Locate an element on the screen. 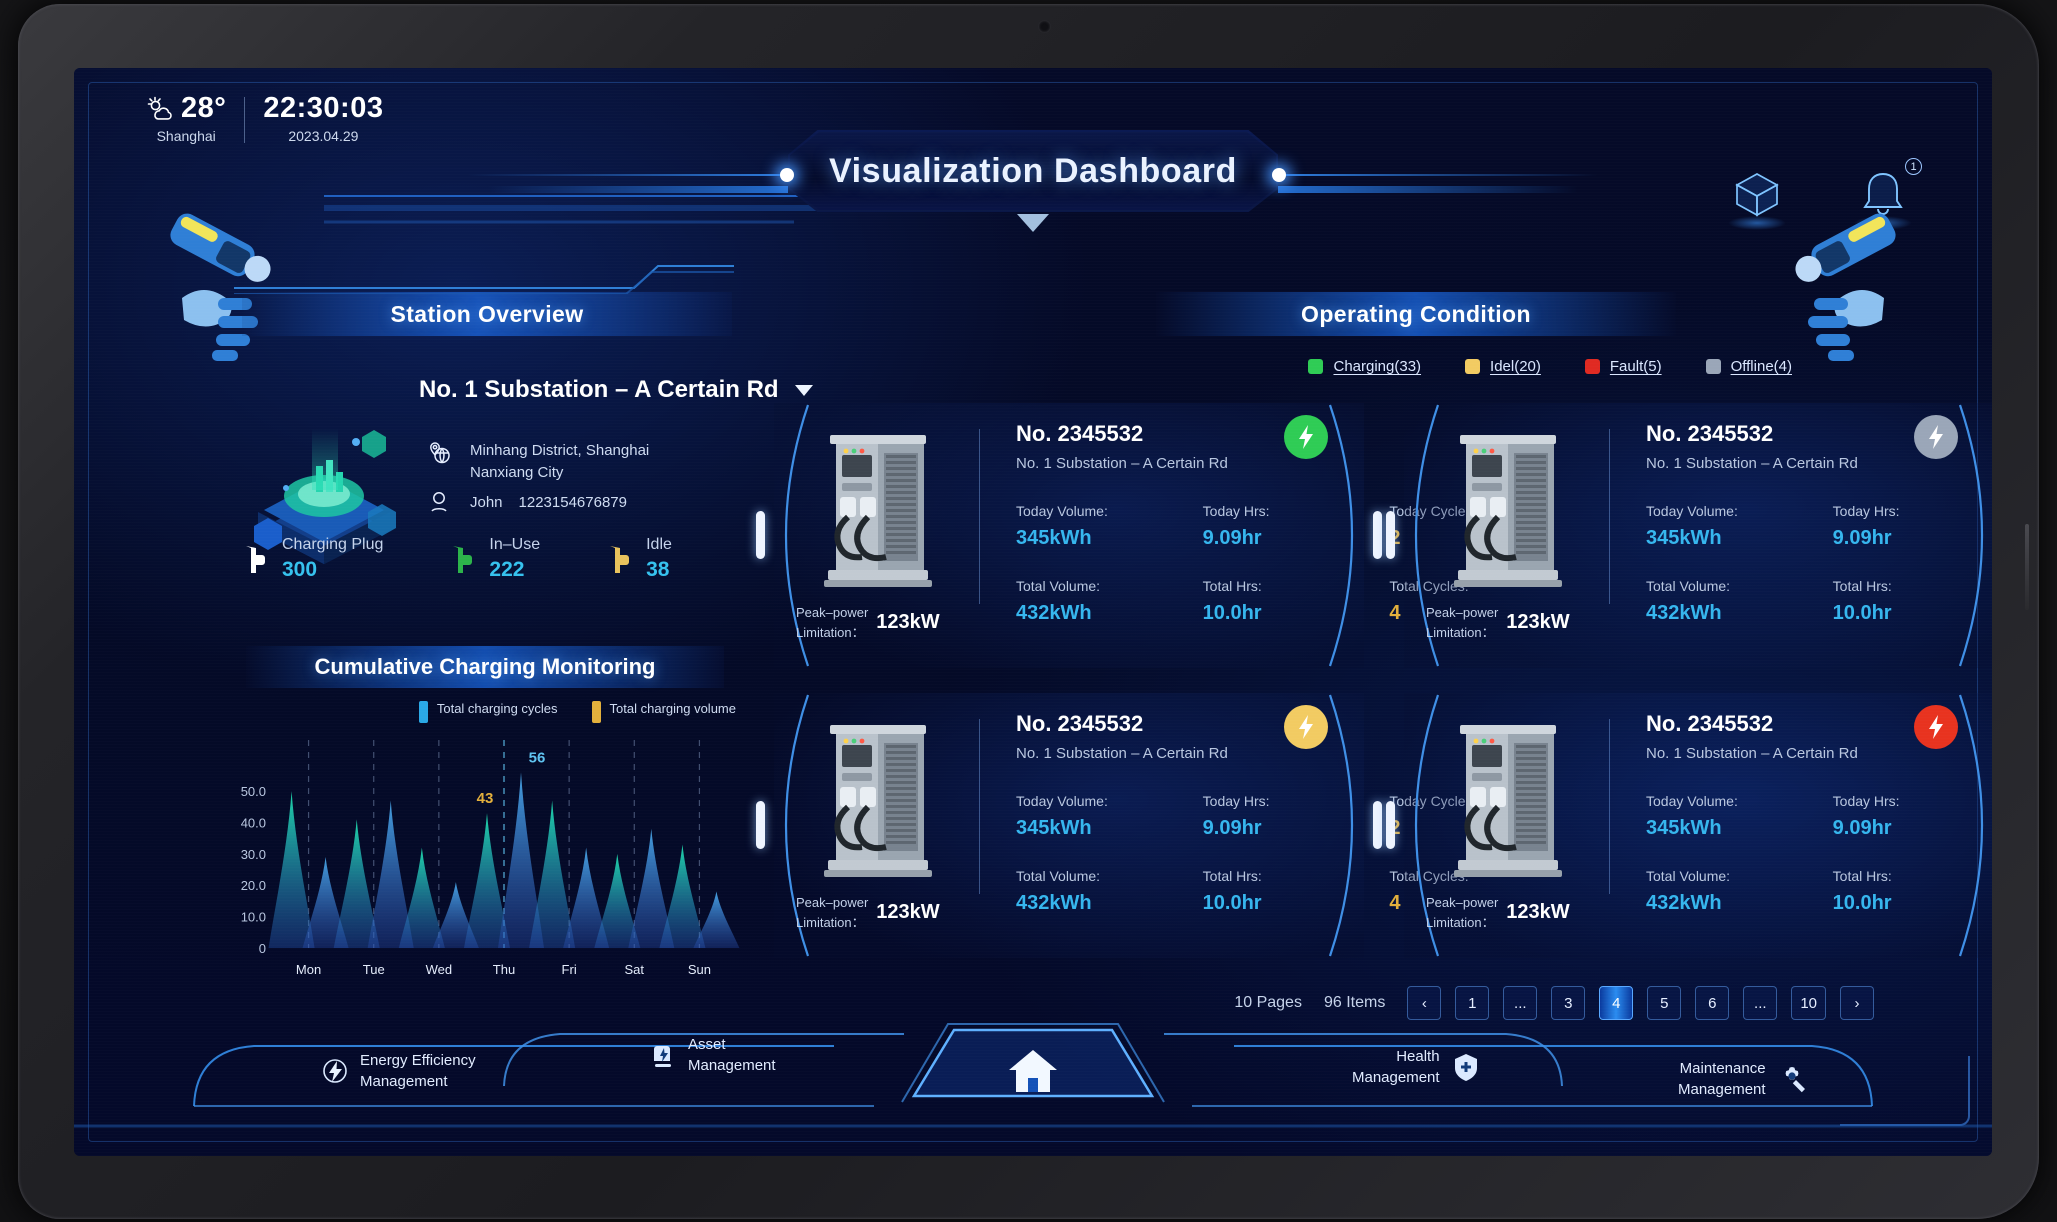 Image resolution: width=2057 pixels, height=1222 pixels. power-button is located at coordinates (2027, 567).